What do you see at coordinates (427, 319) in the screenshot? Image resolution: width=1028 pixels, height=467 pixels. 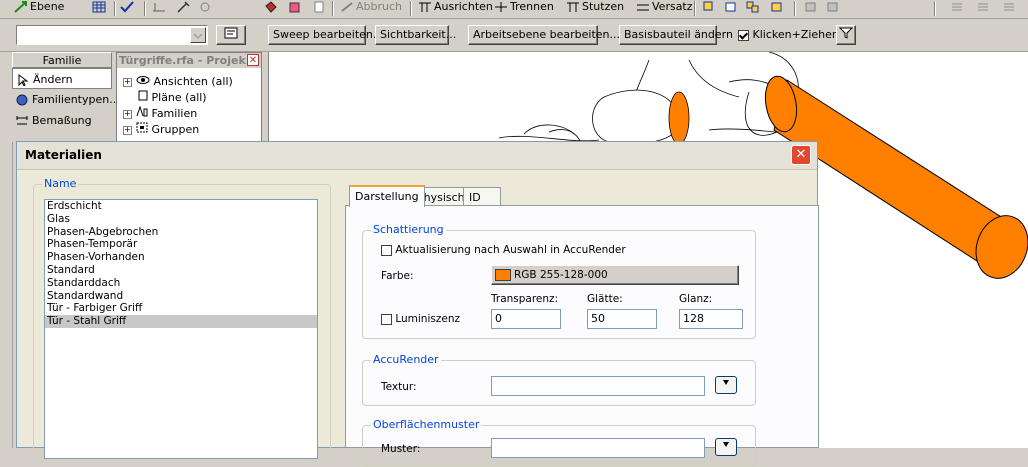 I see `lumineszenz-label: Luminiszenz` at bounding box center [427, 319].